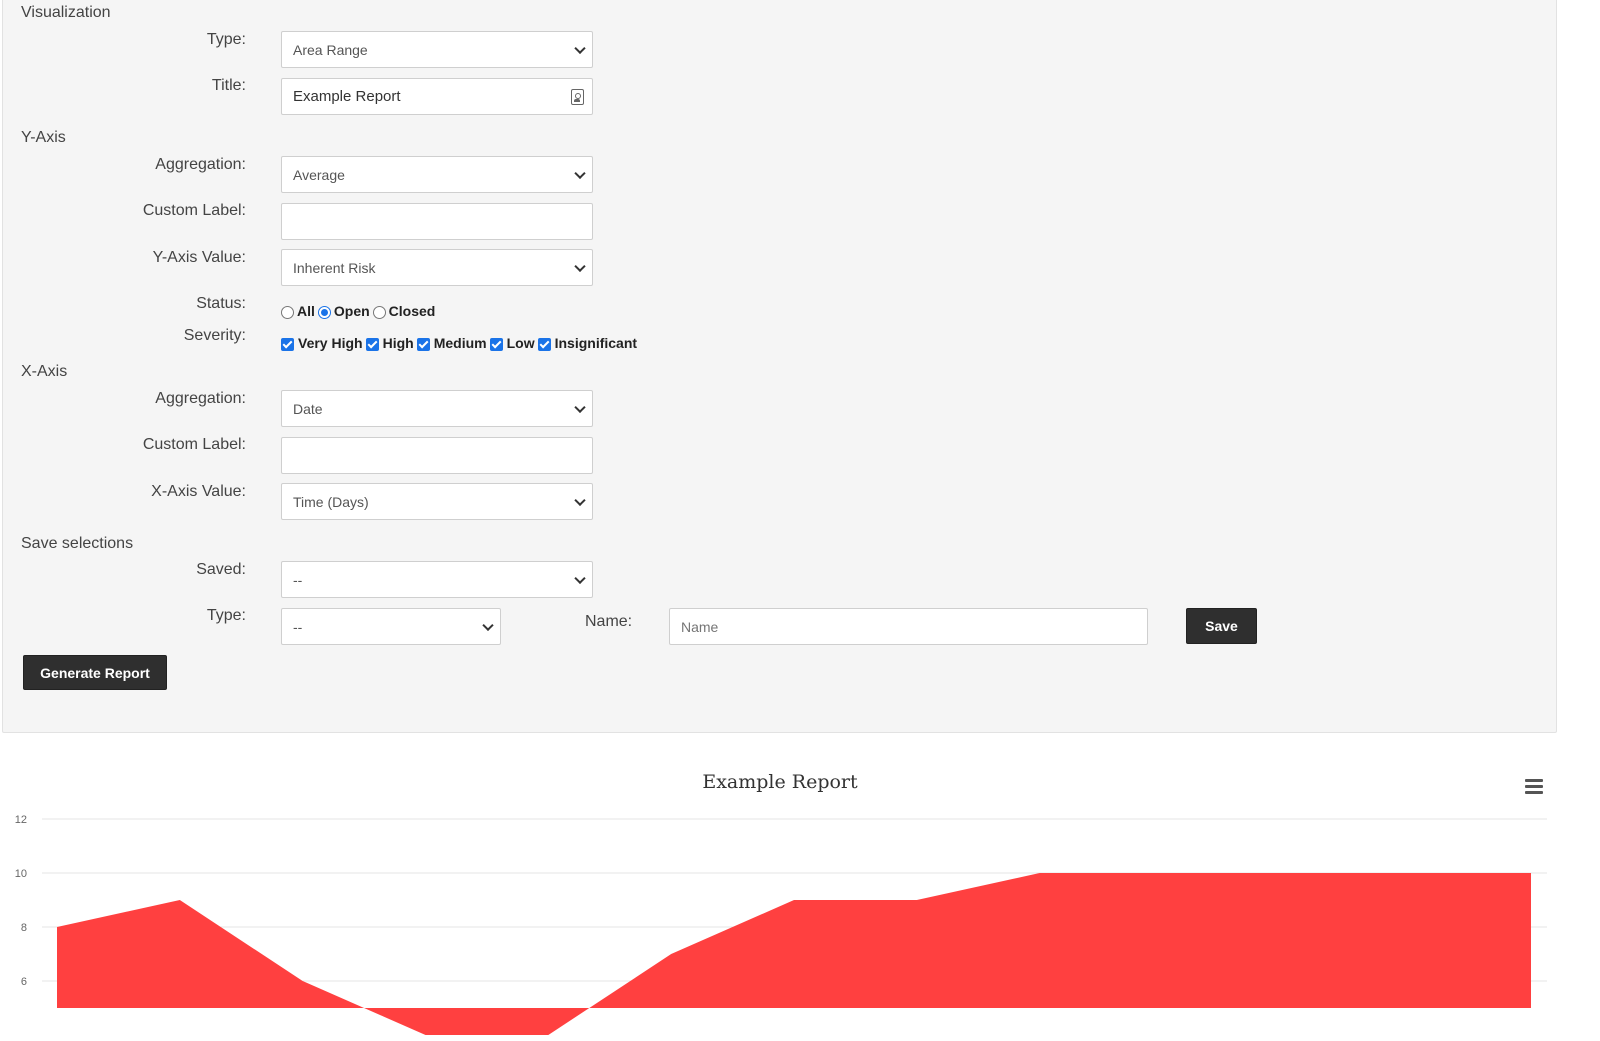 The height and width of the screenshot is (1041, 1600). What do you see at coordinates (437, 408) in the screenshot?
I see `x-aggregation-select: Date` at bounding box center [437, 408].